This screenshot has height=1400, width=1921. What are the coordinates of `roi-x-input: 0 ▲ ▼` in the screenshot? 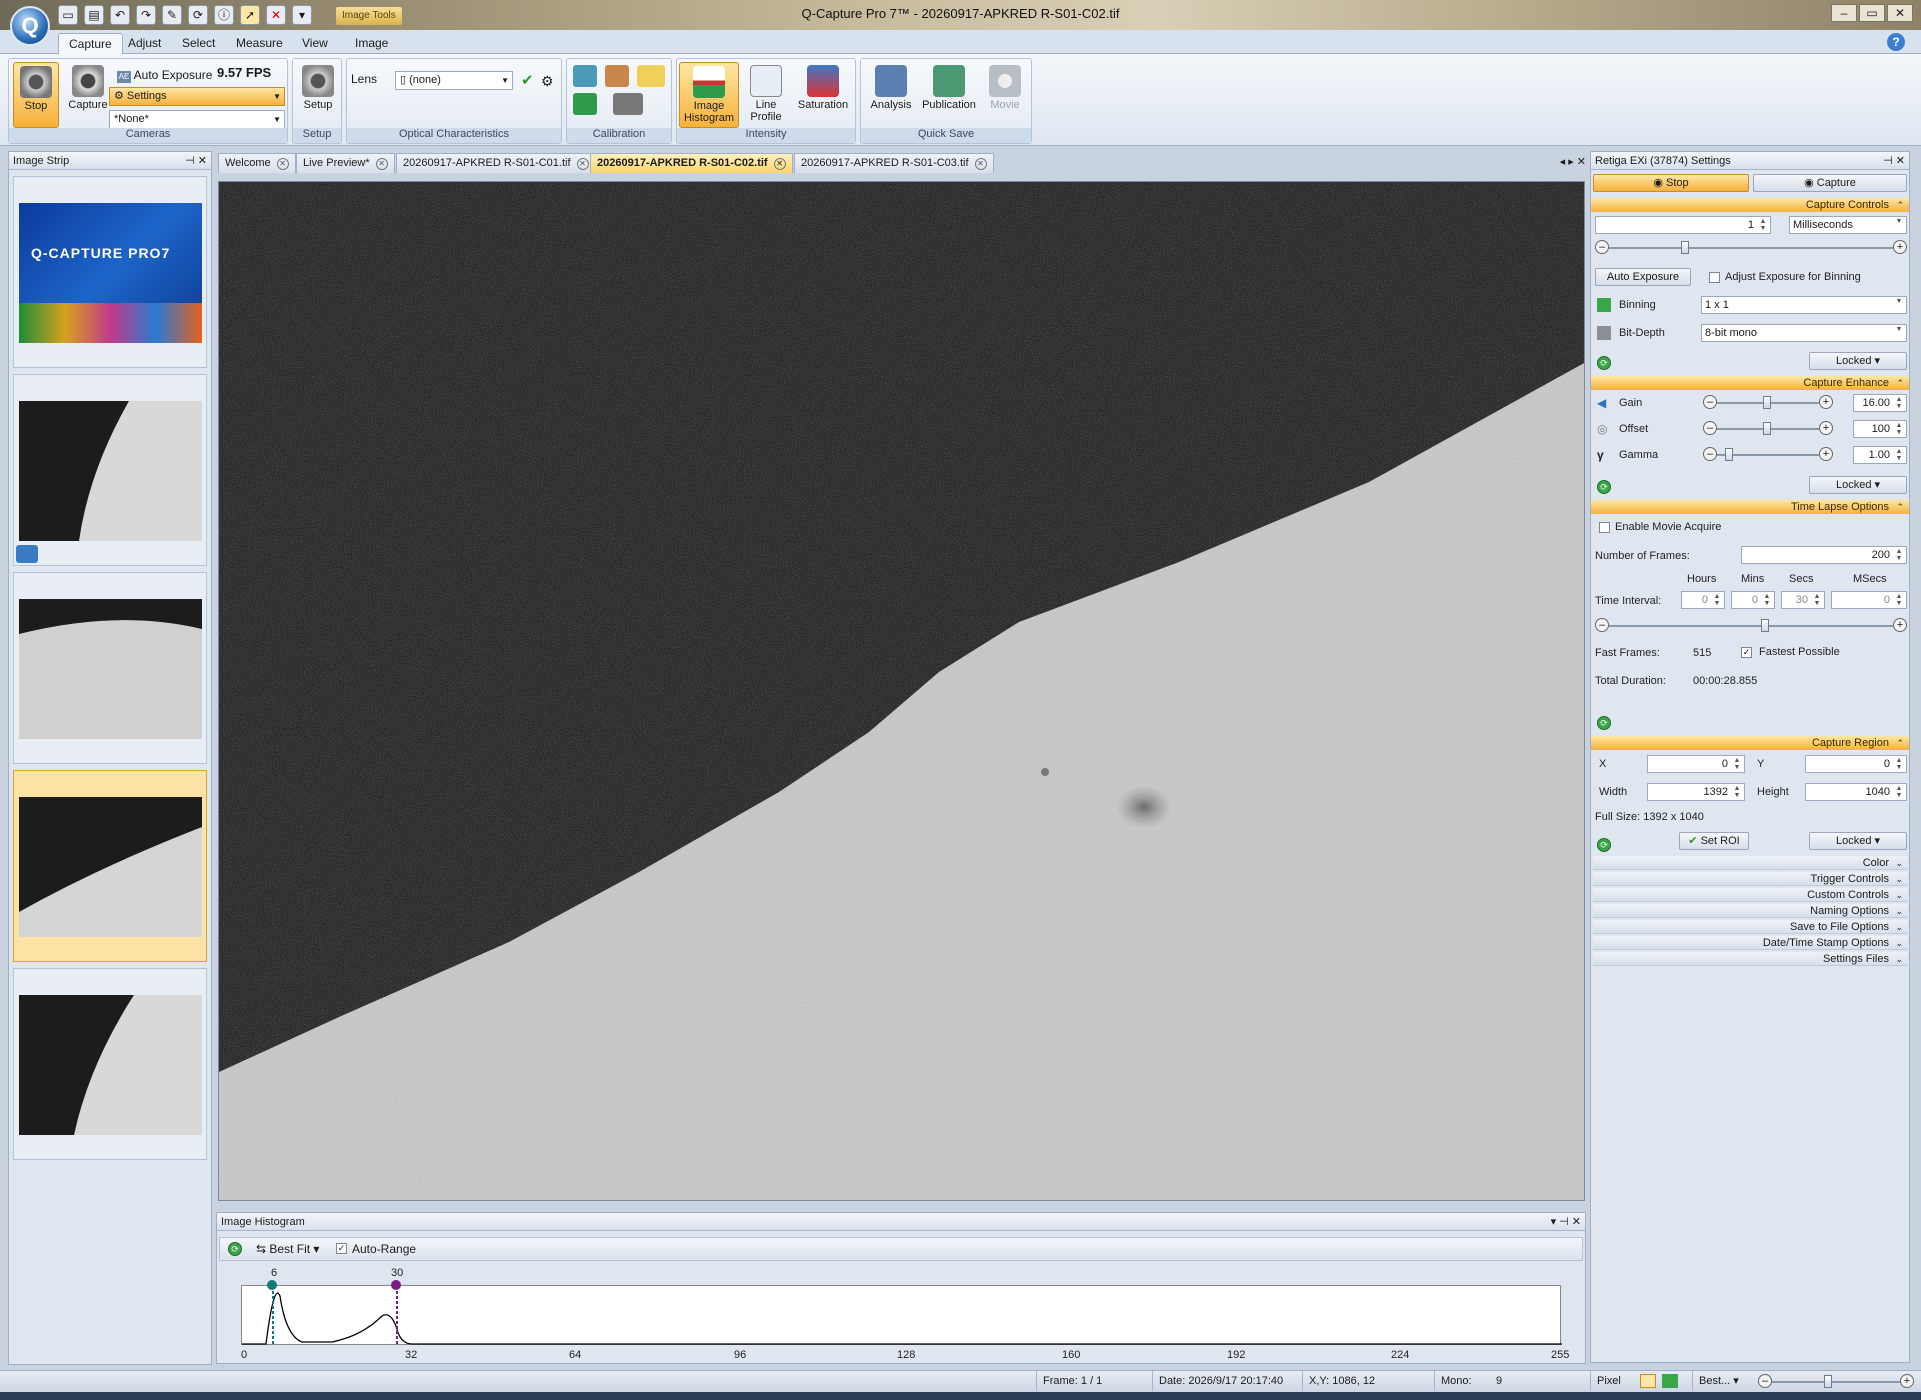 It's located at (1696, 764).